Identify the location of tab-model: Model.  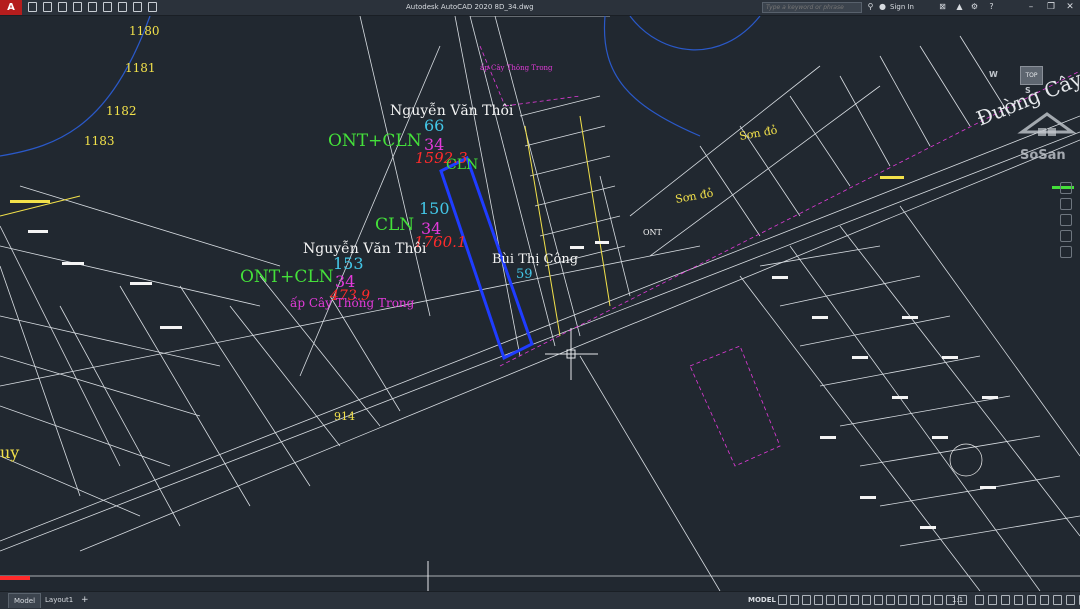
(25, 600).